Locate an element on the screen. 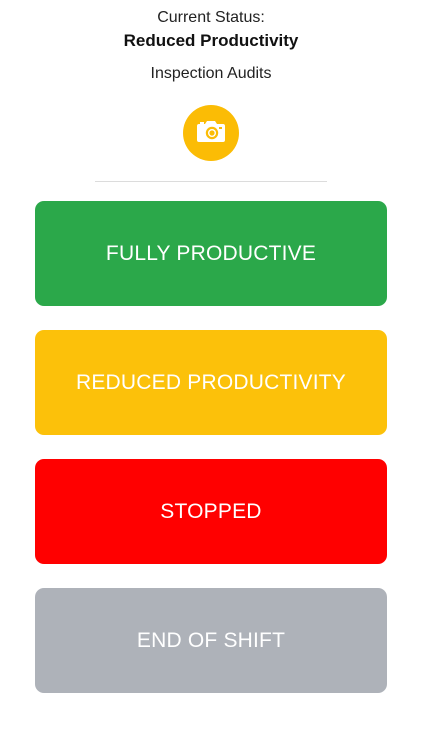  end-of-shift-label: END OF SHIFT is located at coordinates (211, 640).